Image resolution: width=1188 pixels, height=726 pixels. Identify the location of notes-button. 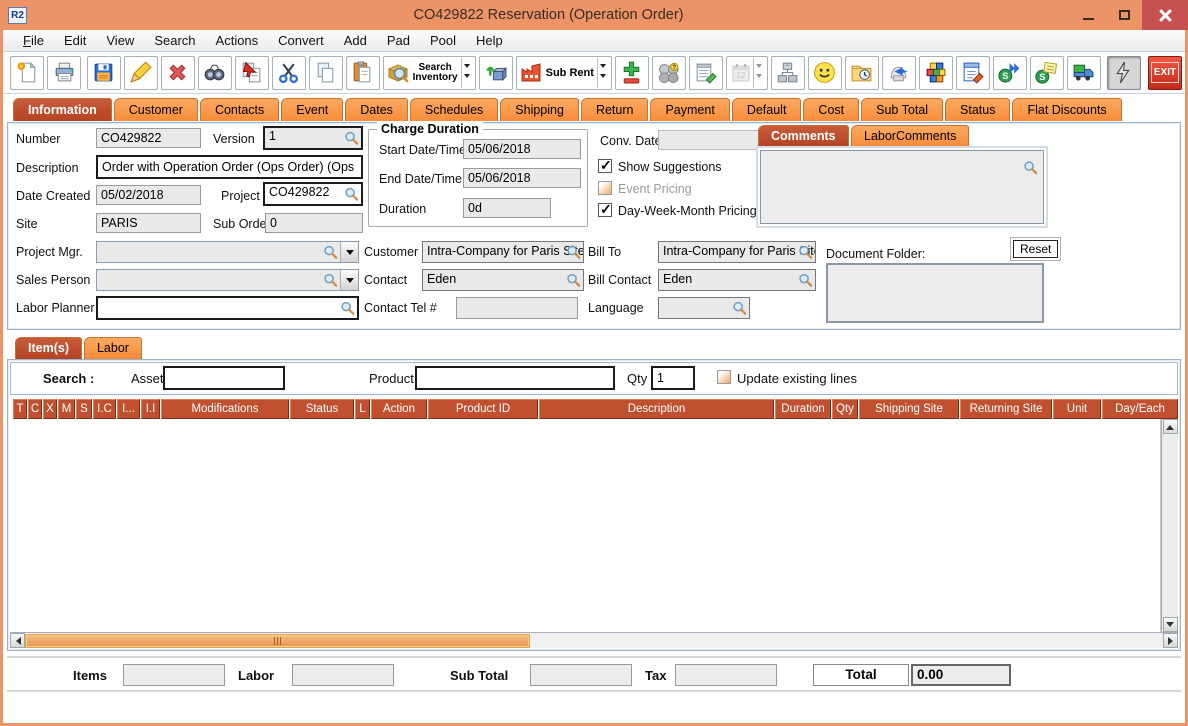
(705, 72).